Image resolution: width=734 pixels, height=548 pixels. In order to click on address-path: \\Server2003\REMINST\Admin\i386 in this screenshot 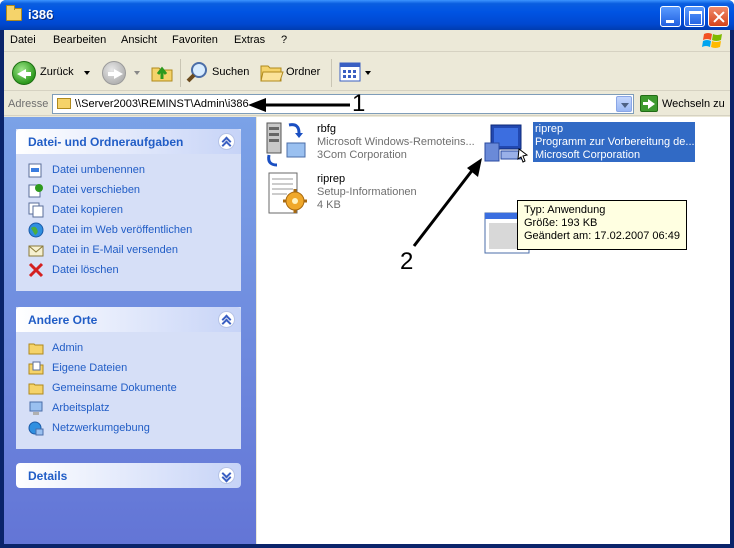, I will do `click(162, 104)`.